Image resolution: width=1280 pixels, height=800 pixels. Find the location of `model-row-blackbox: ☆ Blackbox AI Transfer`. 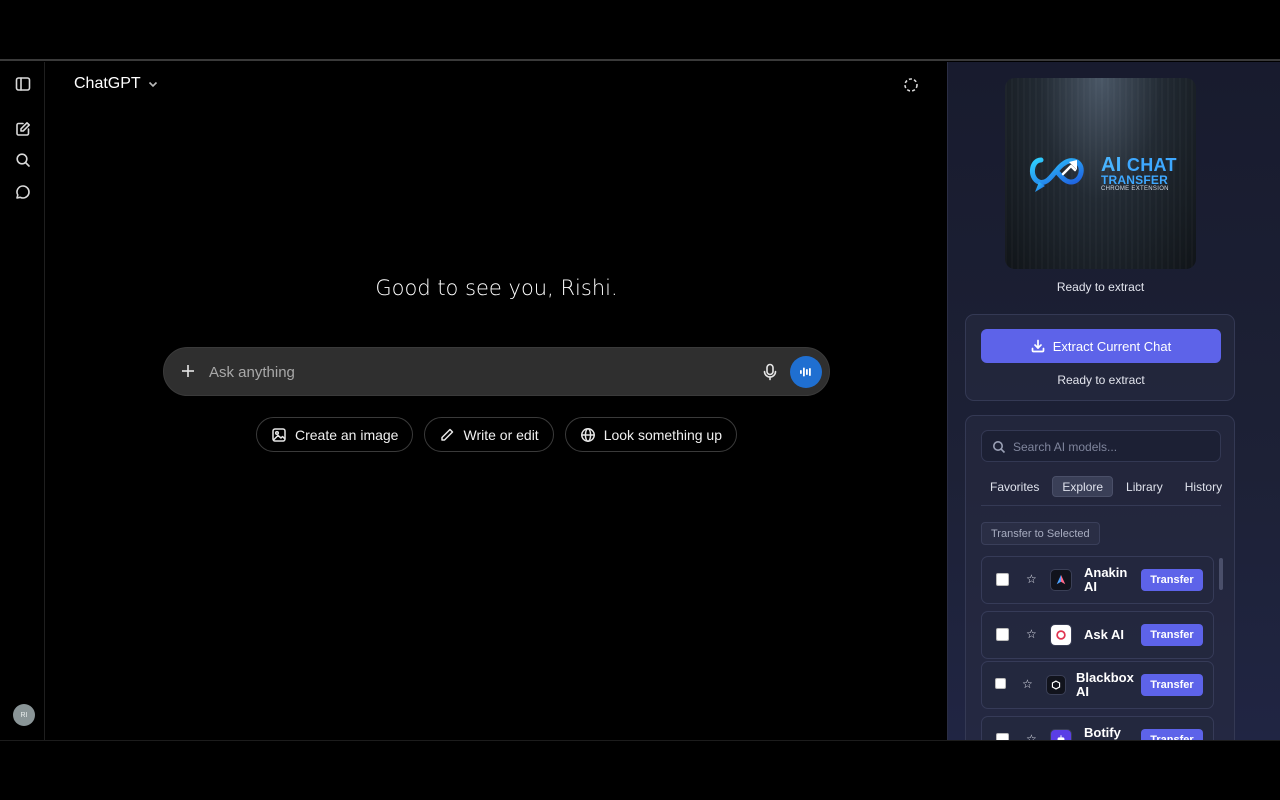

model-row-blackbox: ☆ Blackbox AI Transfer is located at coordinates (1097, 685).